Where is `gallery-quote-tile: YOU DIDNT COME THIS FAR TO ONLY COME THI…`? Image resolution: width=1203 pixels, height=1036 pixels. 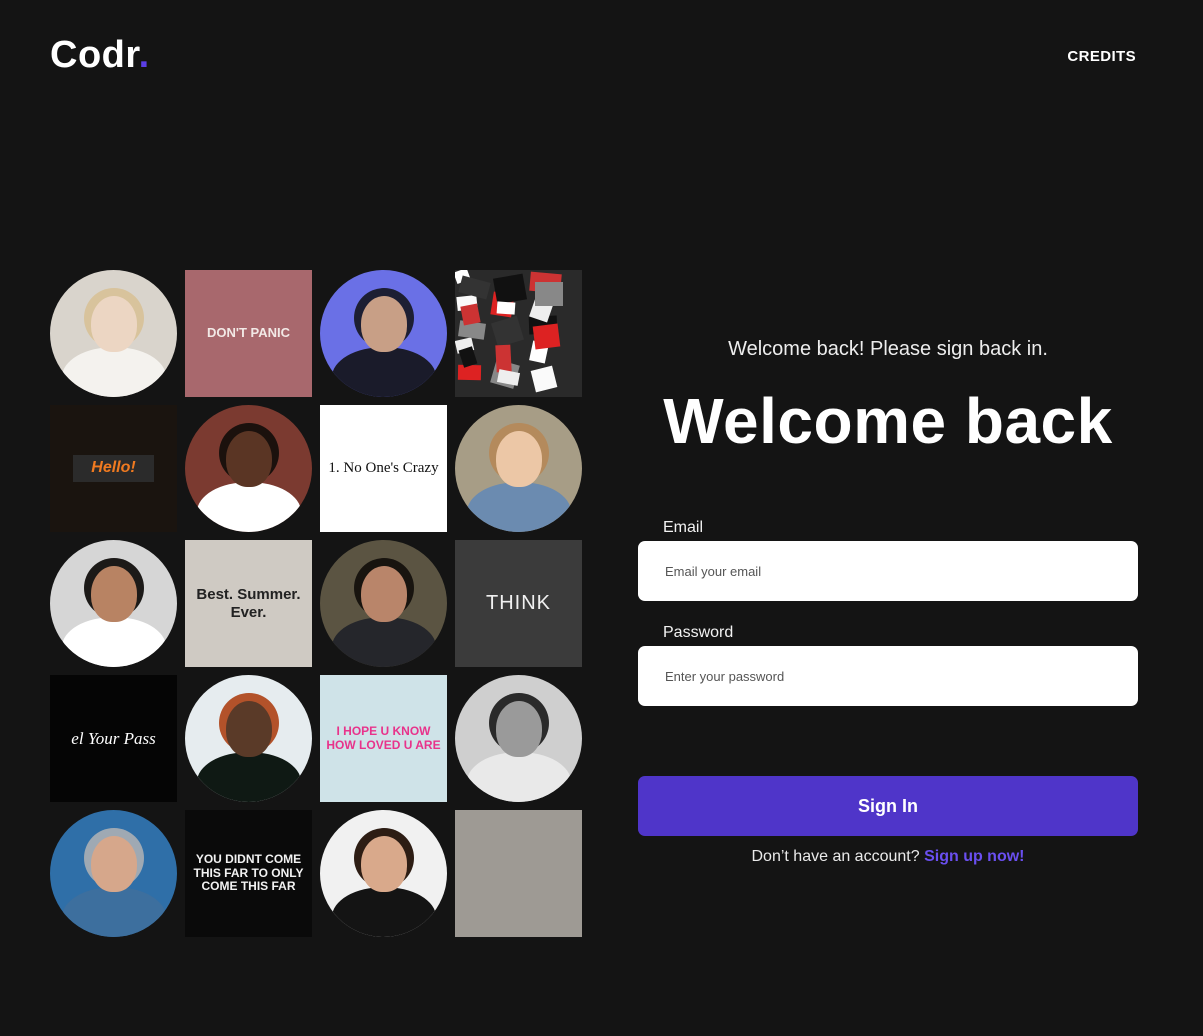
gallery-quote-tile: YOU DIDNT COME THIS FAR TO ONLY COME THI… is located at coordinates (248, 873).